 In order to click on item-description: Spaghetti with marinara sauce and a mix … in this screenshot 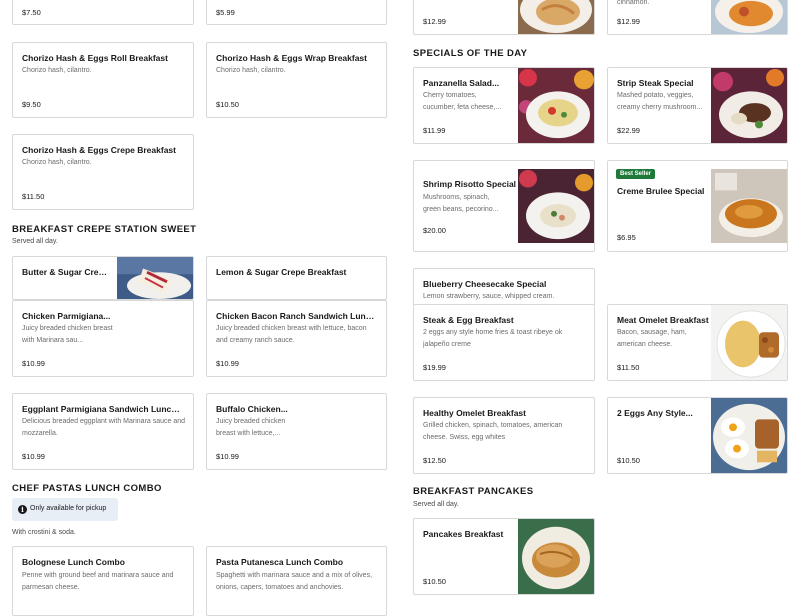, I will do `click(294, 581)`.